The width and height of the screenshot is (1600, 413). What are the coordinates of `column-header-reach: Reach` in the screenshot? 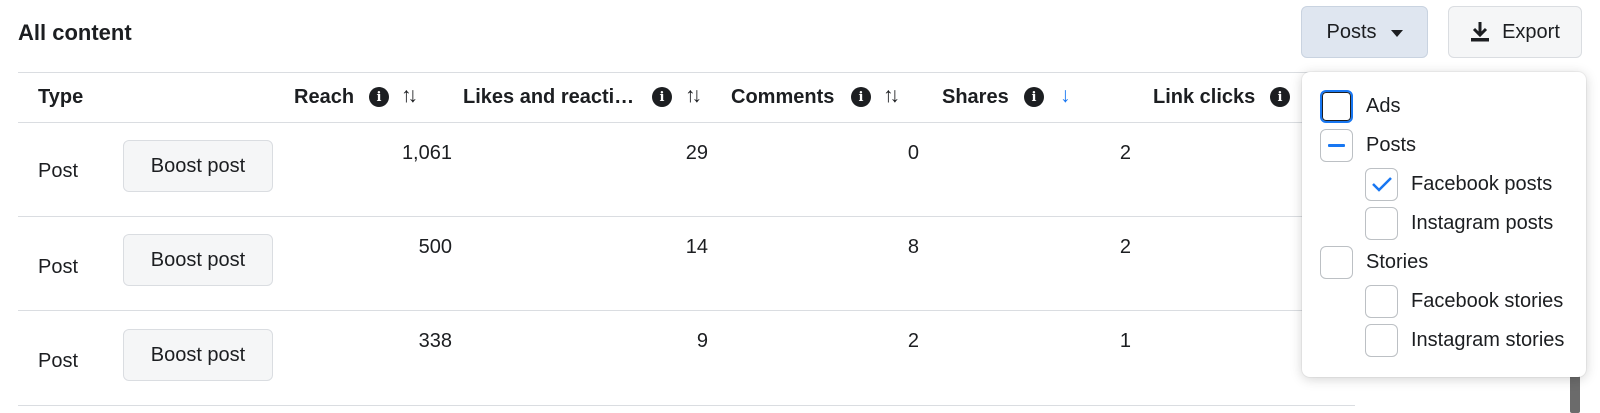 It's located at (324, 97).